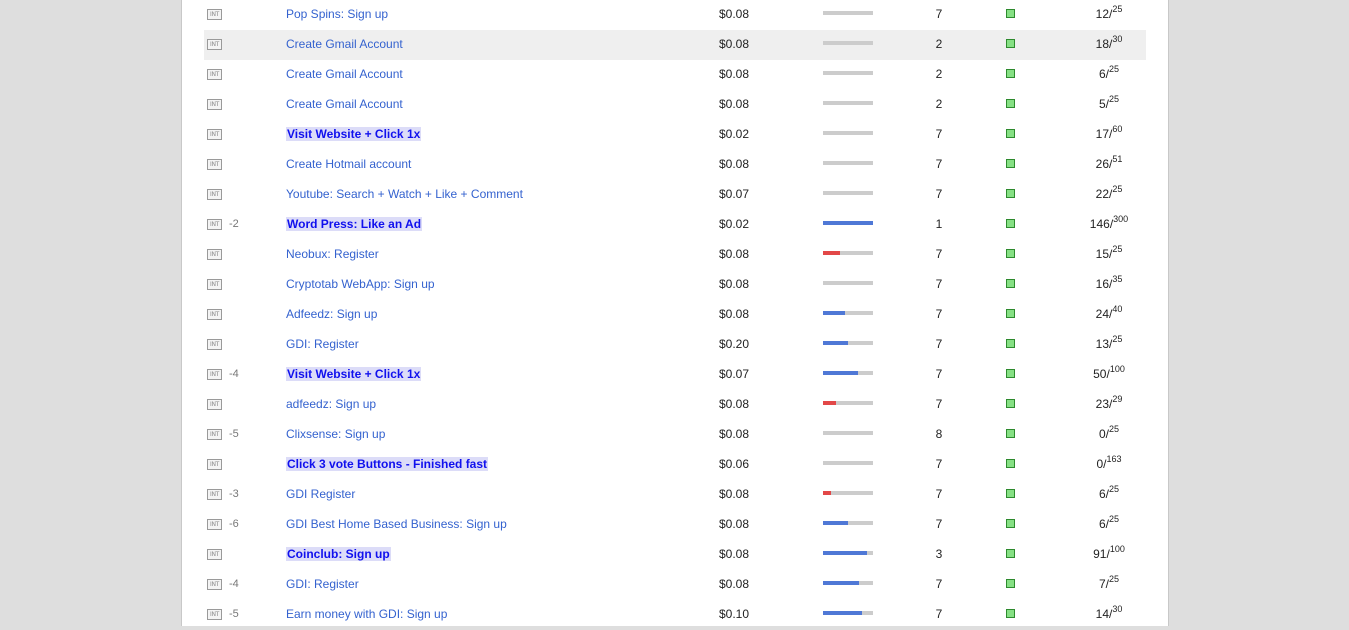 This screenshot has width=1349, height=630. What do you see at coordinates (1109, 342) in the screenshot?
I see `completion-ratio: 13/25` at bounding box center [1109, 342].